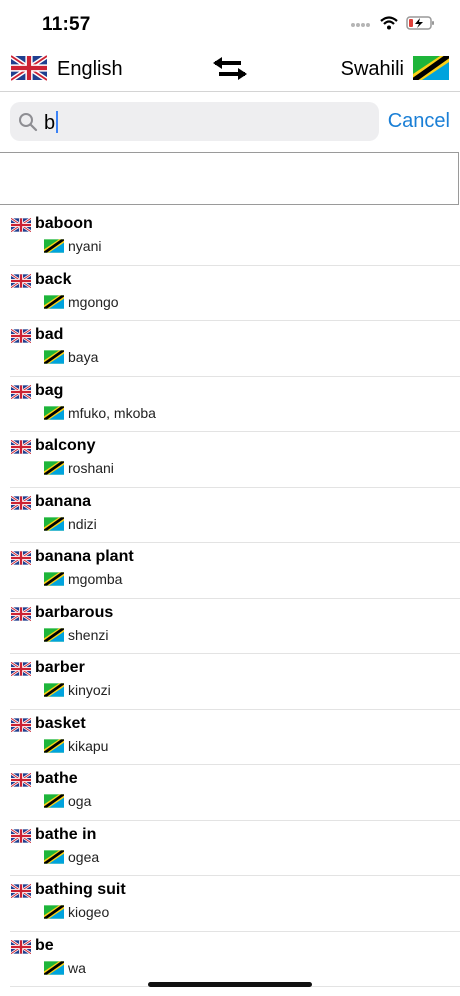 This screenshot has height=996, width=460. What do you see at coordinates (230, 516) in the screenshot?
I see `list-item: banana ndizi` at bounding box center [230, 516].